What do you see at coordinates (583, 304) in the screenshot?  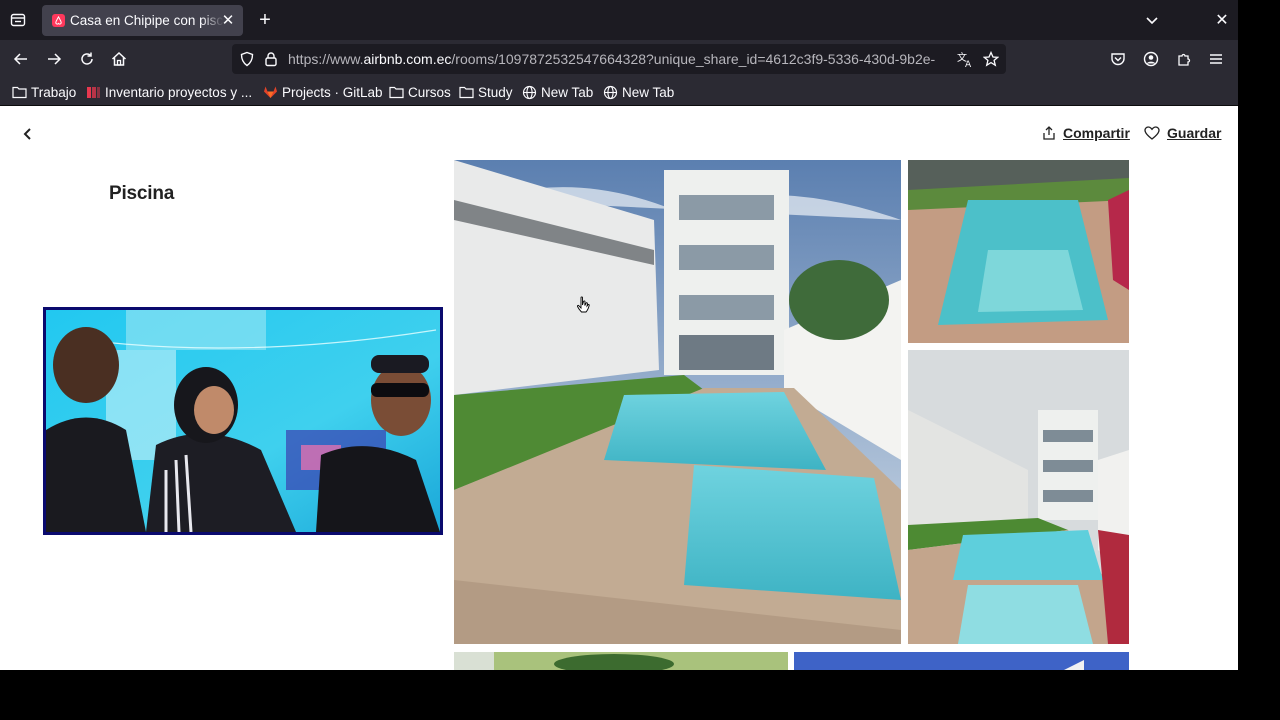 I see `hand-cursor-icon` at bounding box center [583, 304].